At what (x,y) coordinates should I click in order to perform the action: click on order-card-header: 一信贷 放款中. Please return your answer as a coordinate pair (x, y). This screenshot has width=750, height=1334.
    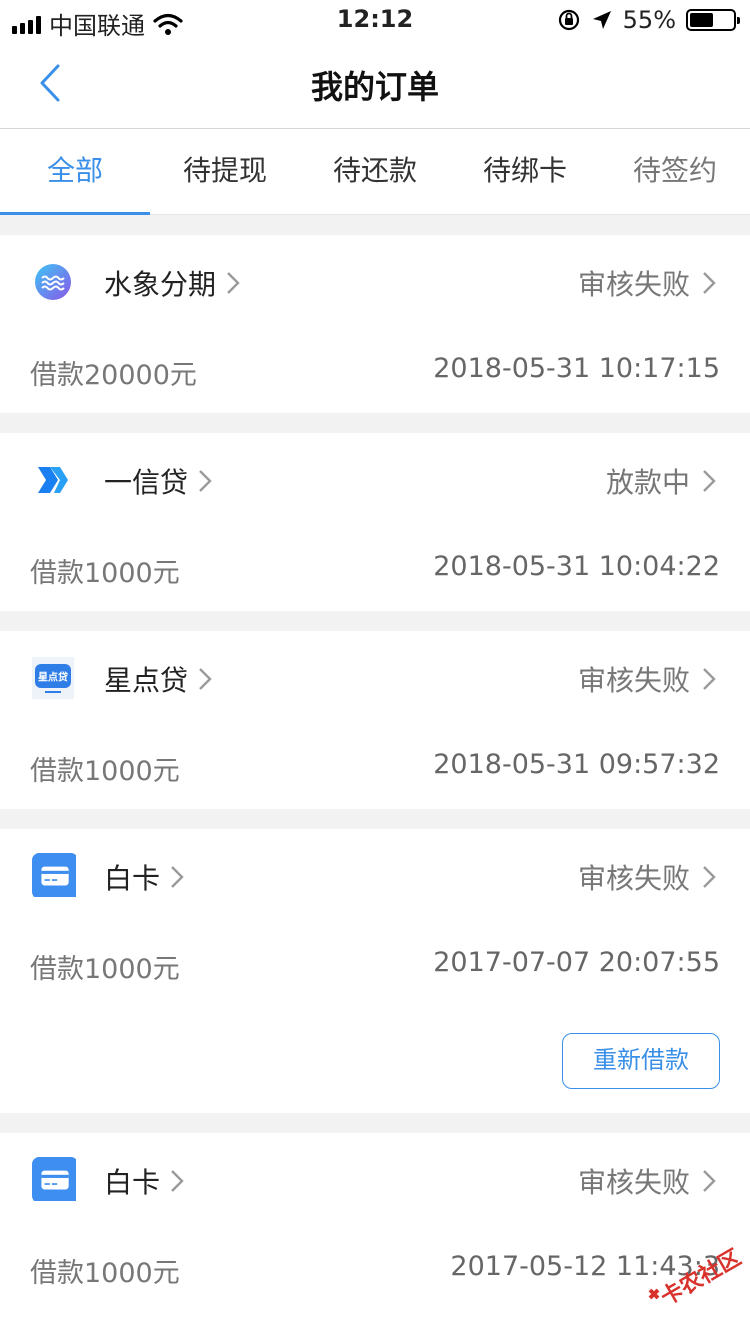
    Looking at the image, I should click on (375, 479).